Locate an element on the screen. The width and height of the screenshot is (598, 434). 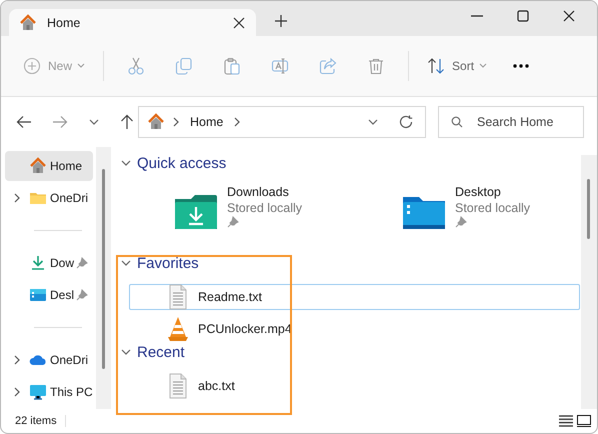
back-arrow-icon is located at coordinates (24, 122).